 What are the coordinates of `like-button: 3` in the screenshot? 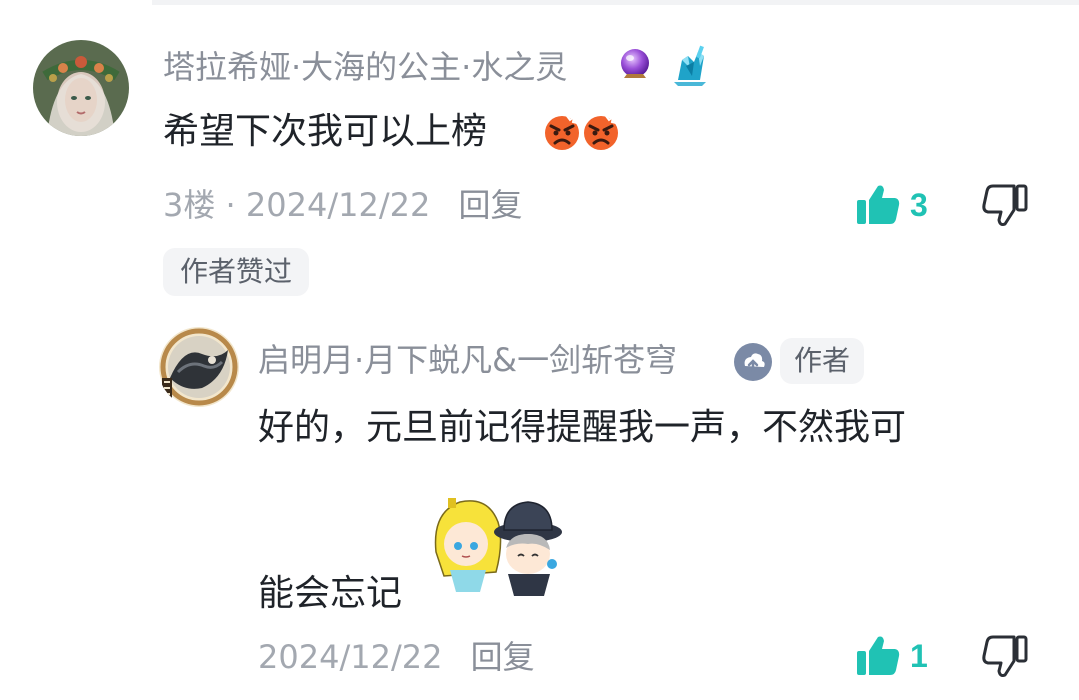 It's located at (891, 205).